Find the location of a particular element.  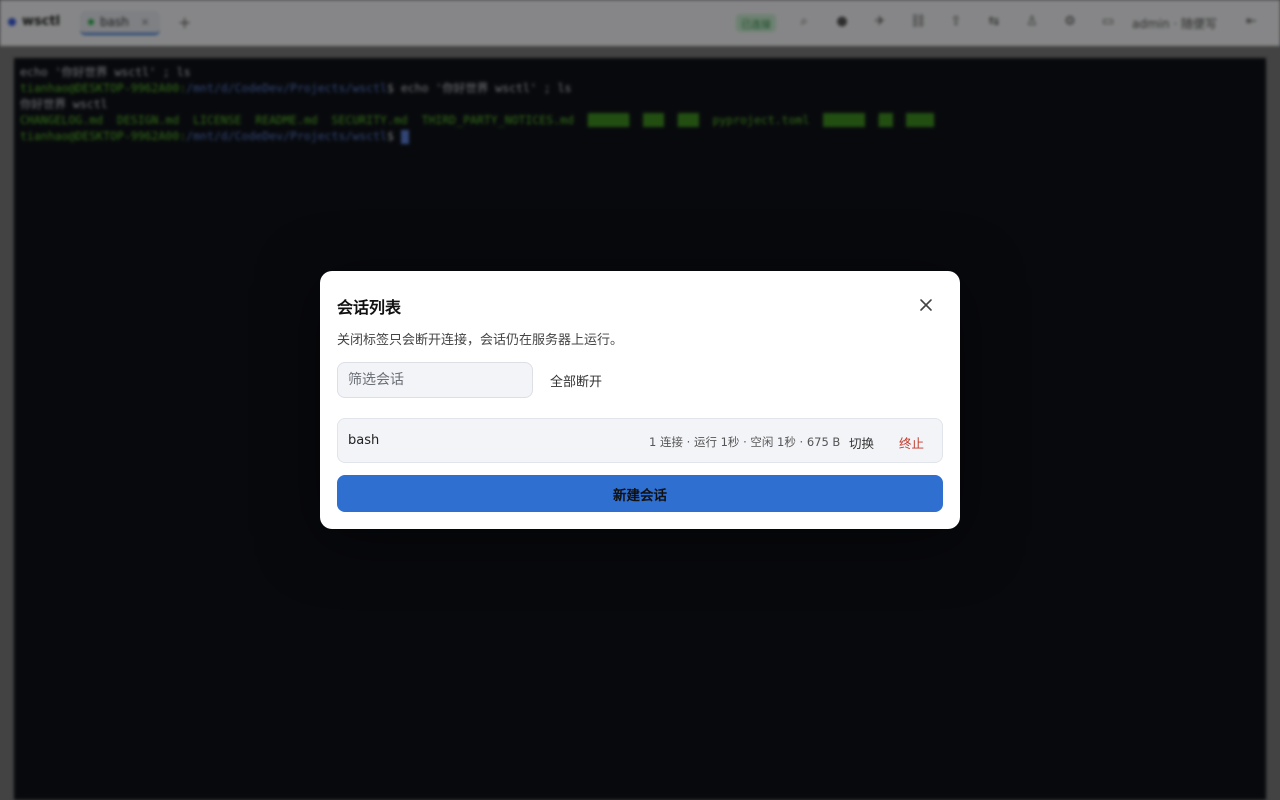

session-filter-input is located at coordinates (435, 380).